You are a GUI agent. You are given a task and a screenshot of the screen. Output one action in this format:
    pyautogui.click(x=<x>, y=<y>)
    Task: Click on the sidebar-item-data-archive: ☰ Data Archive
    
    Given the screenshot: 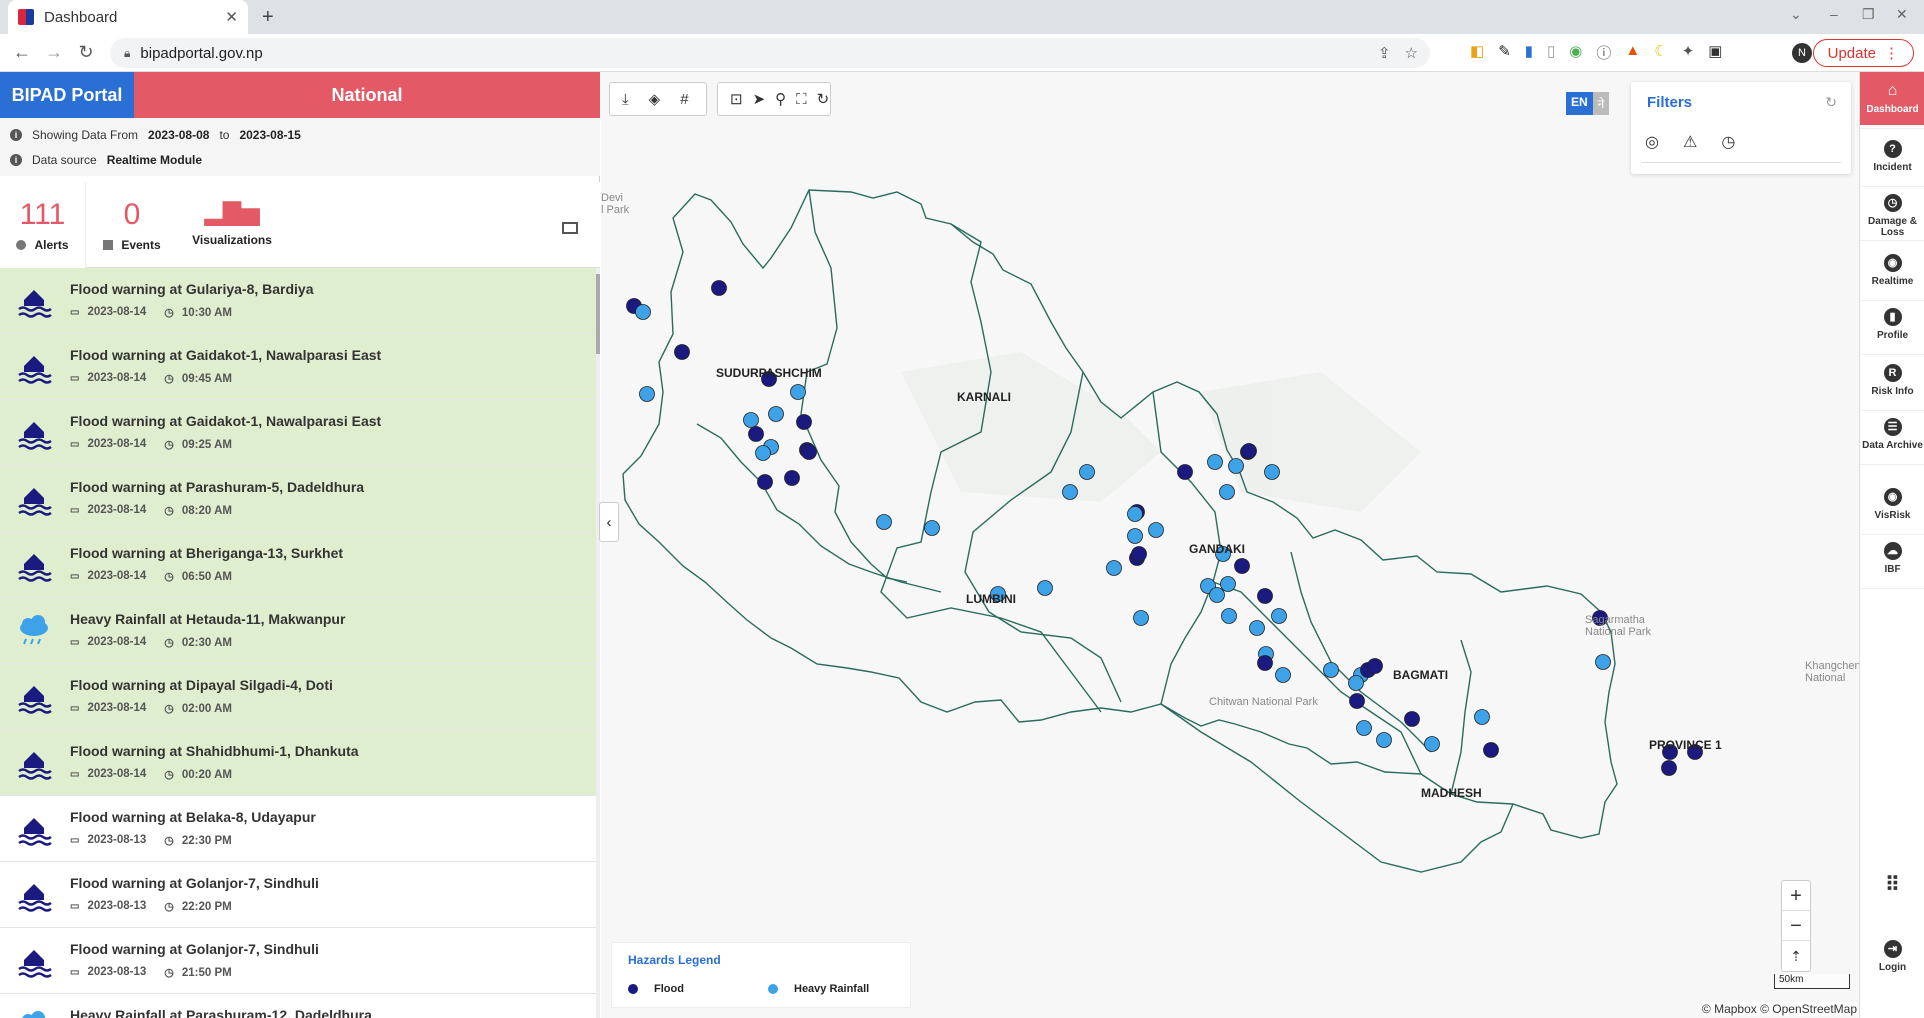 What is the action you would take?
    pyautogui.click(x=1892, y=434)
    